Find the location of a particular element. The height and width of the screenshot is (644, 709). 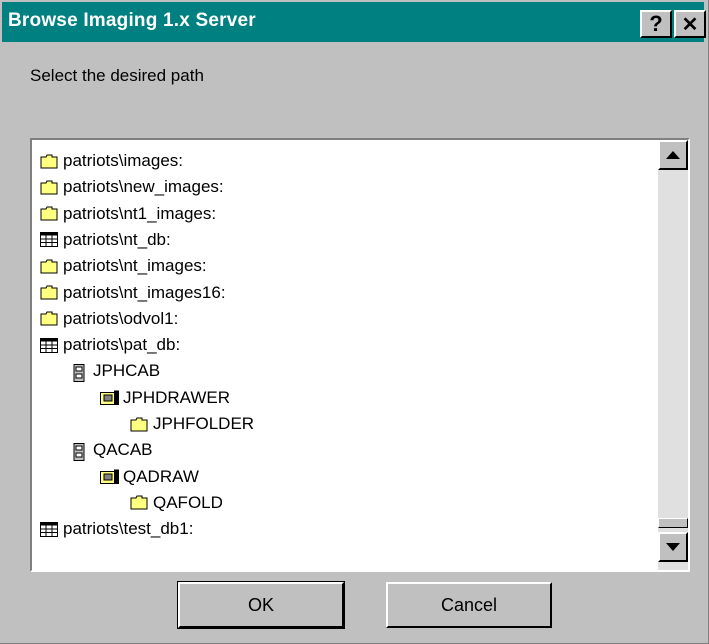

tree-item-label: QACAB is located at coordinates (123, 450).